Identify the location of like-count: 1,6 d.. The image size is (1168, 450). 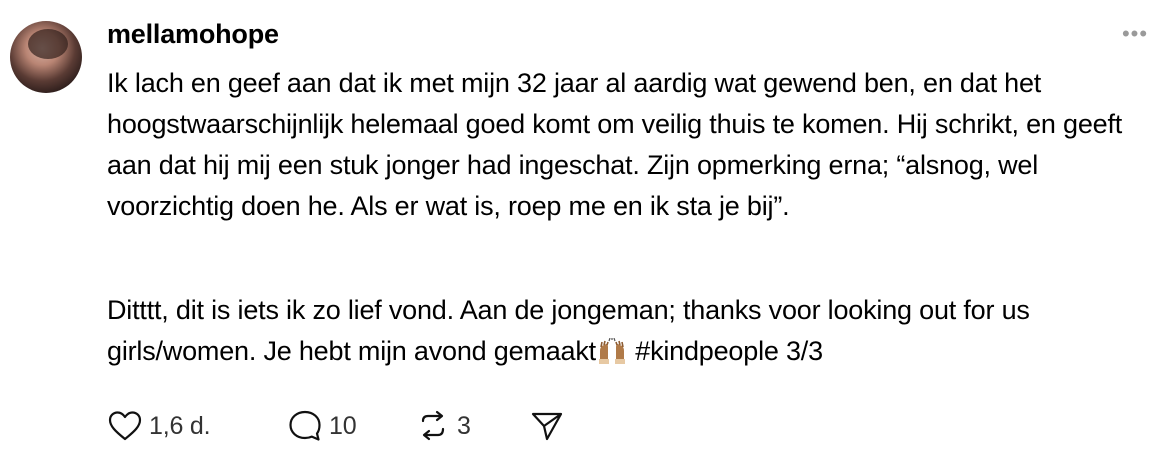
(180, 425).